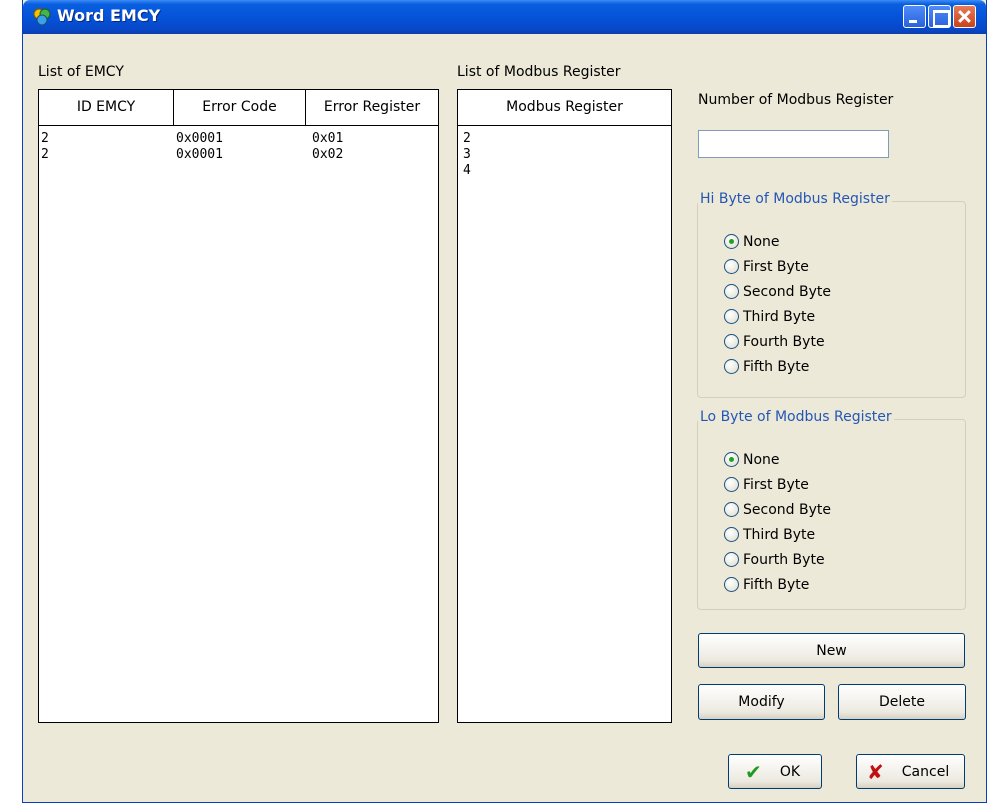 This screenshot has width=992, height=803. What do you see at coordinates (106, 107) in the screenshot?
I see `column-header-id-emcy: ID EMCY` at bounding box center [106, 107].